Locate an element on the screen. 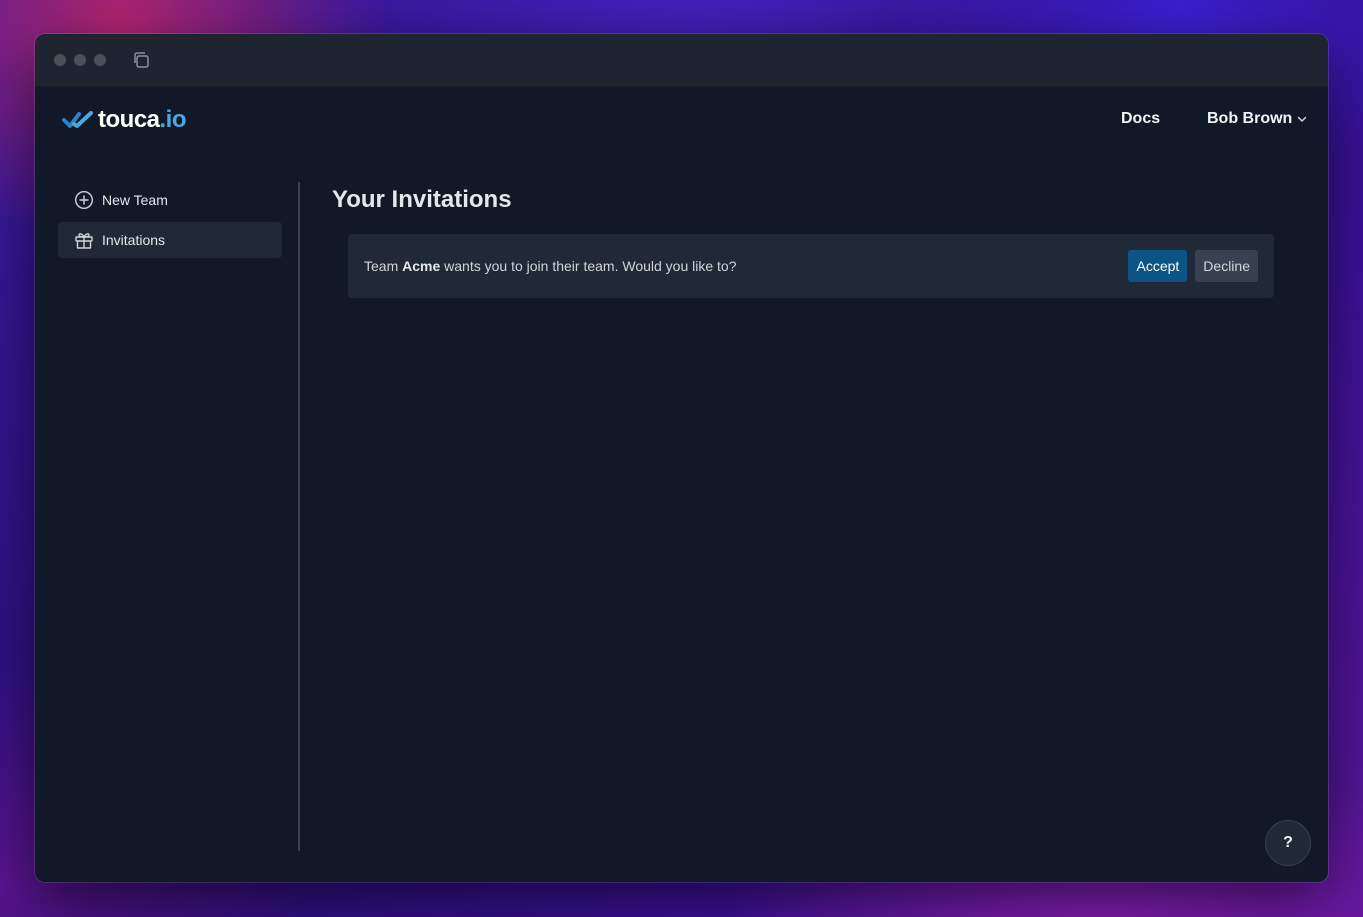 The image size is (1363, 917). logo-text: touca.io is located at coordinates (142, 119).